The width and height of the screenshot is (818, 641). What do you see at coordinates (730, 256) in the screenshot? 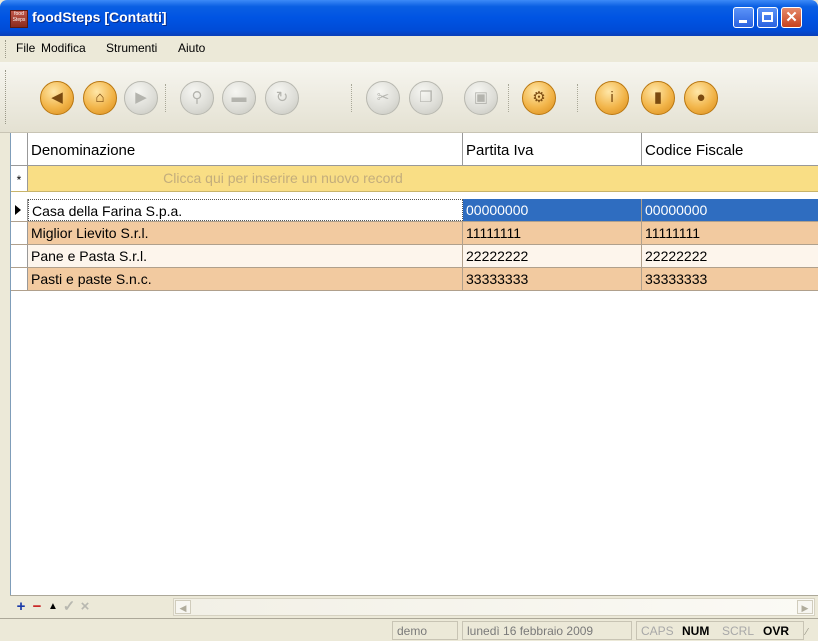
I see `cell-codice-fiscale: 22222222` at bounding box center [730, 256].